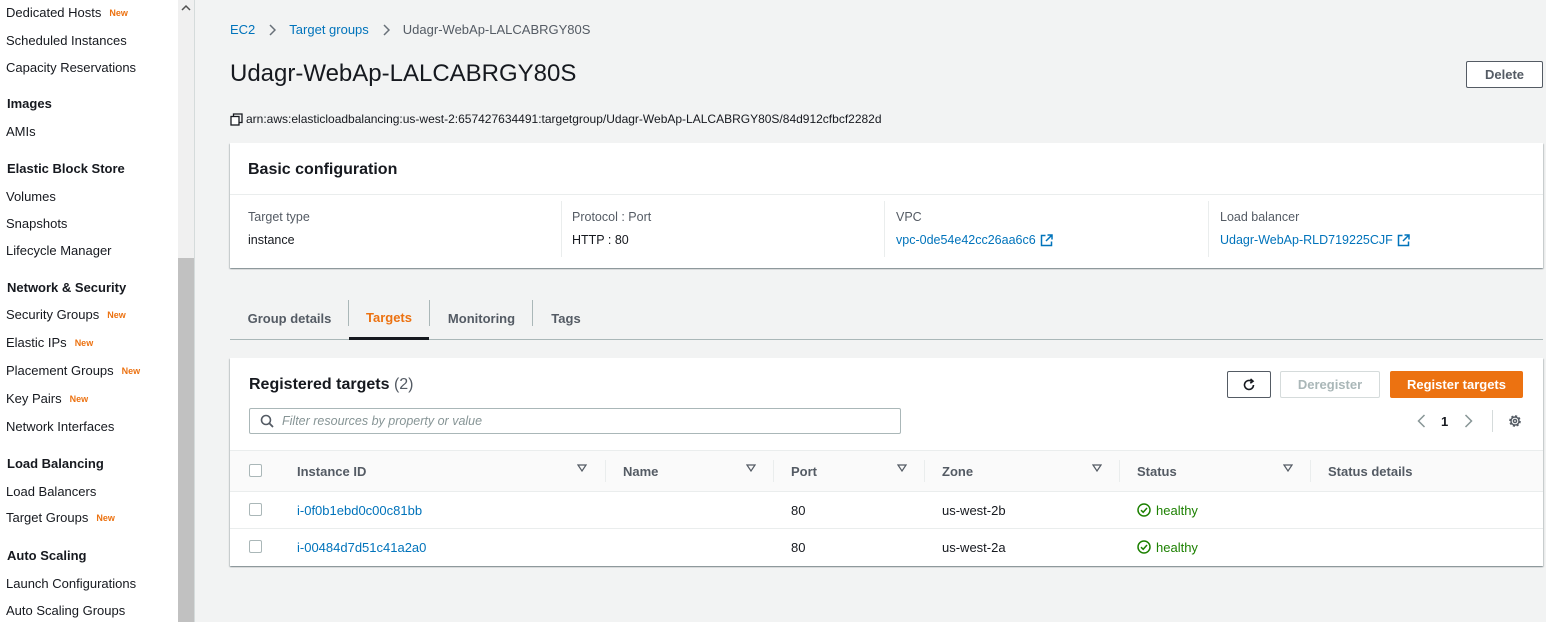 The height and width of the screenshot is (622, 1546). What do you see at coordinates (1157, 471) in the screenshot?
I see `column-header-status: Status` at bounding box center [1157, 471].